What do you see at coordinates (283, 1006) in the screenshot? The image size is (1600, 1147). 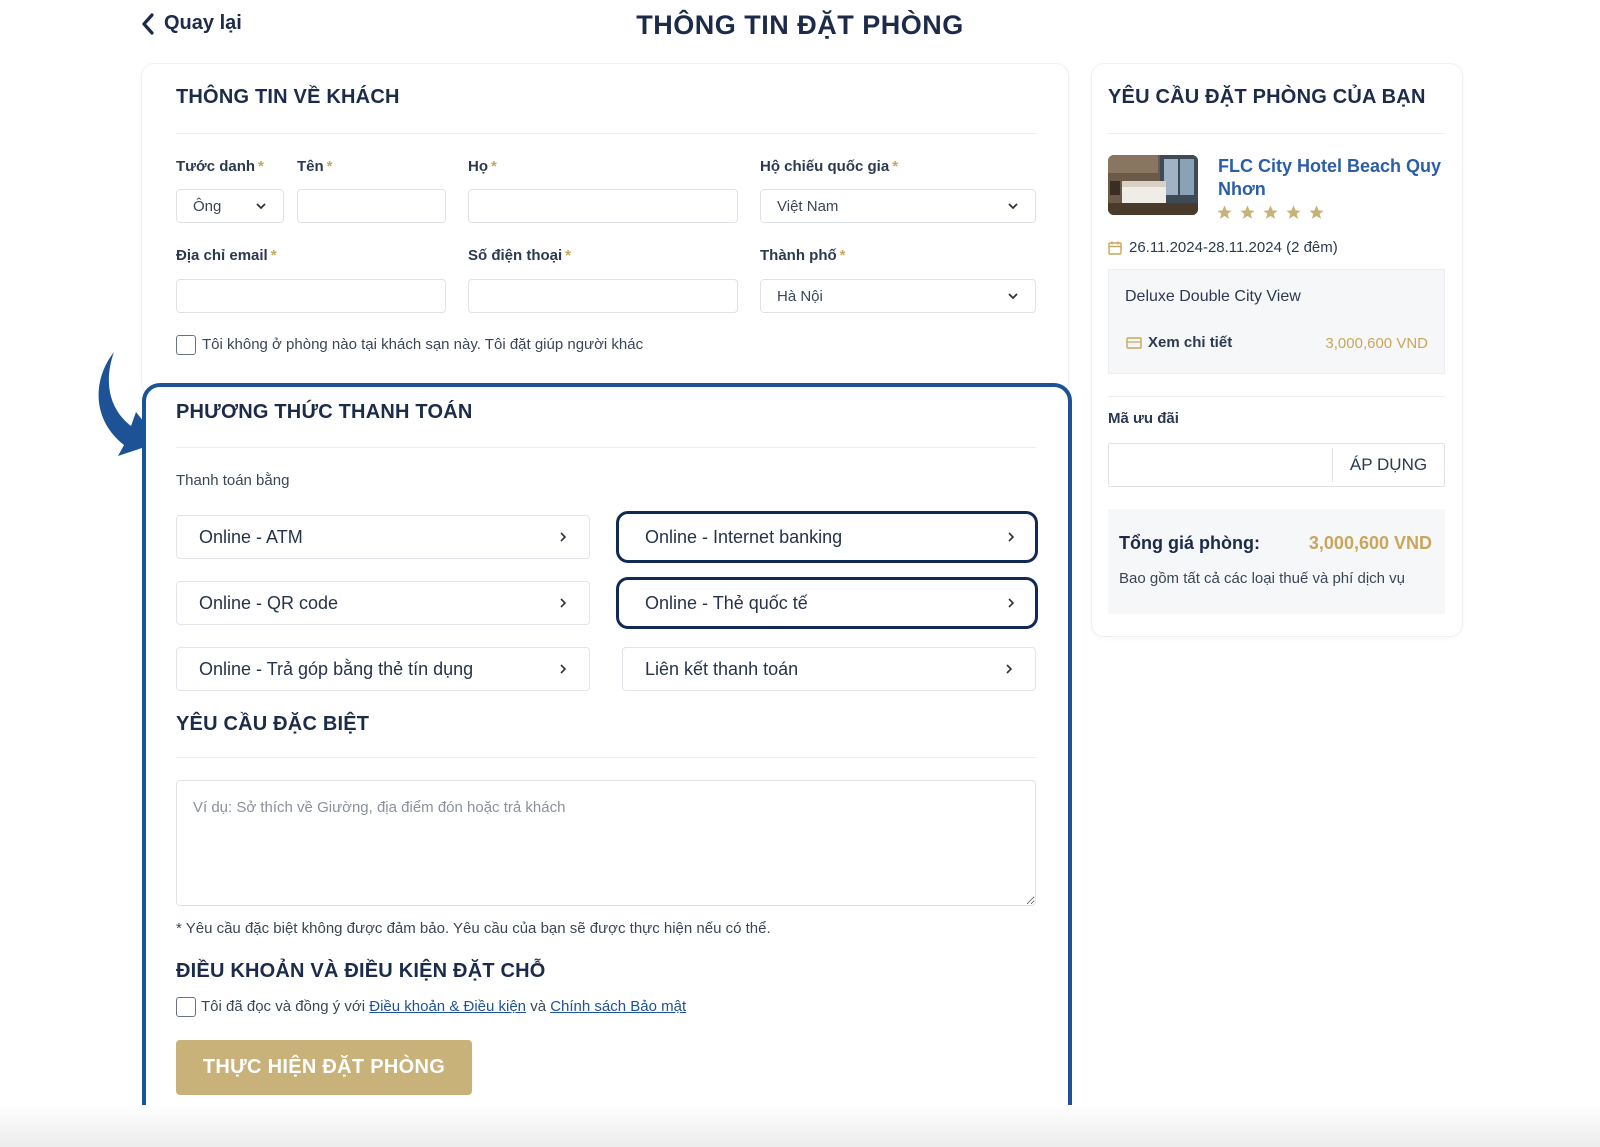 I see `terms-prefix: Tôi đã đọc và đồng ý với` at bounding box center [283, 1006].